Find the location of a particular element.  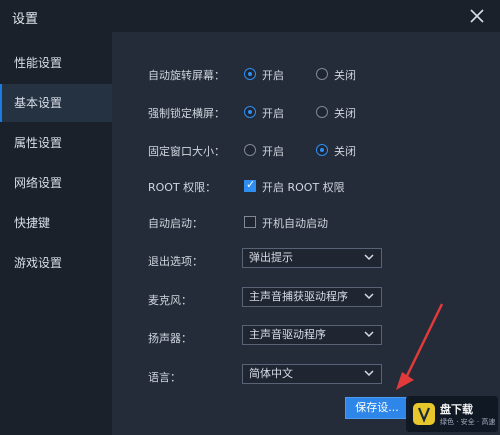

sidebar-item-label: 游戏设置 is located at coordinates (38, 263).